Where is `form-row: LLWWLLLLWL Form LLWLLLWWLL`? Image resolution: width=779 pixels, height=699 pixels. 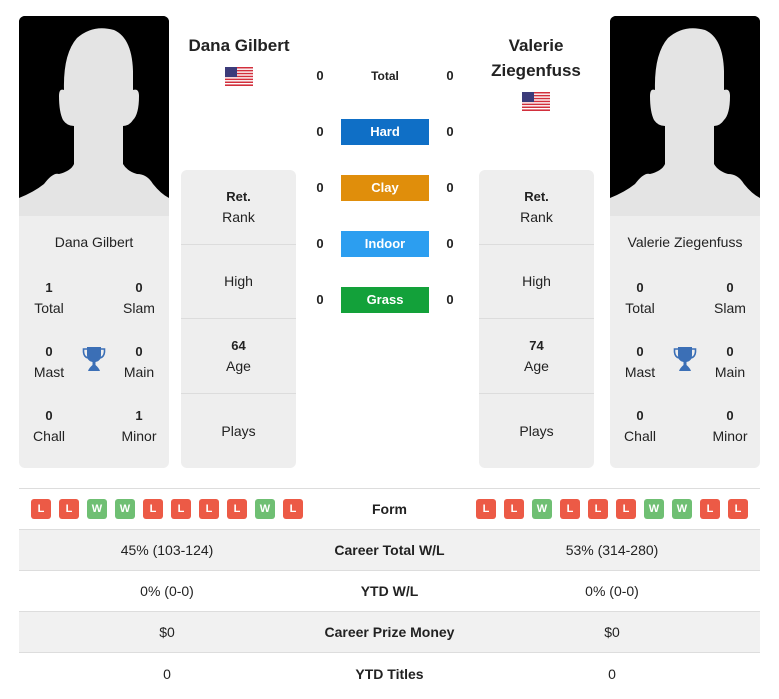
form-row: LLWWLLLLWL Form LLWLLLWWLL is located at coordinates (389, 509).